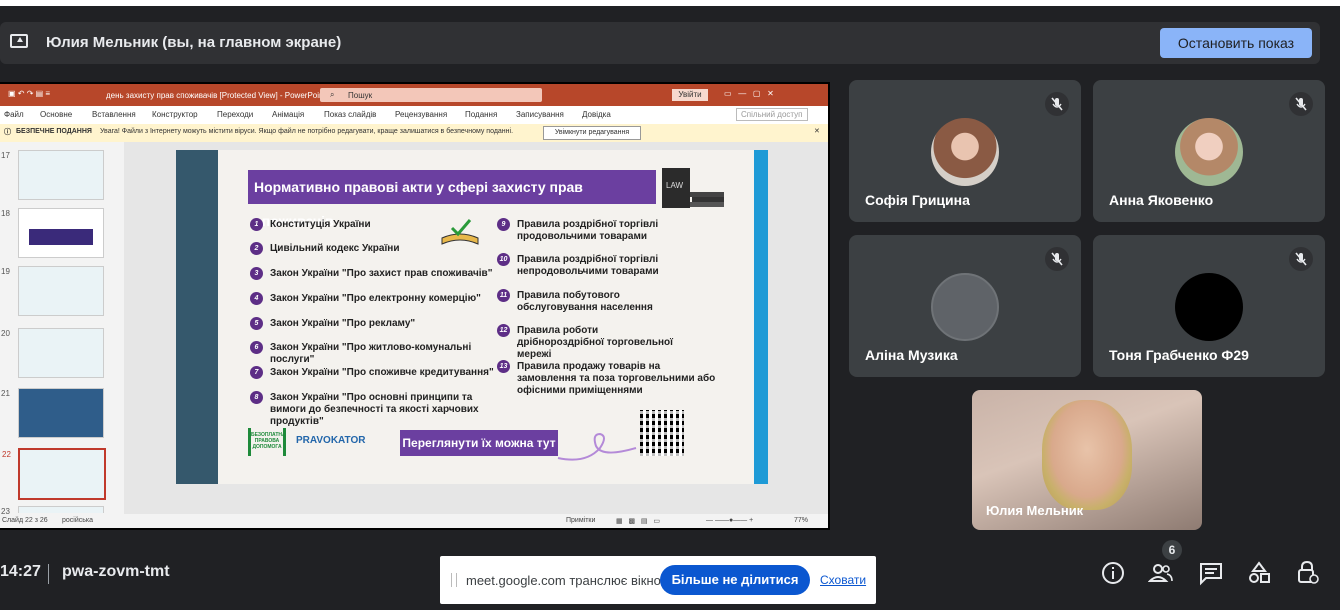 This screenshot has height=610, width=1340. I want to click on participant-tile: Анна Яковенко, so click(1209, 151).